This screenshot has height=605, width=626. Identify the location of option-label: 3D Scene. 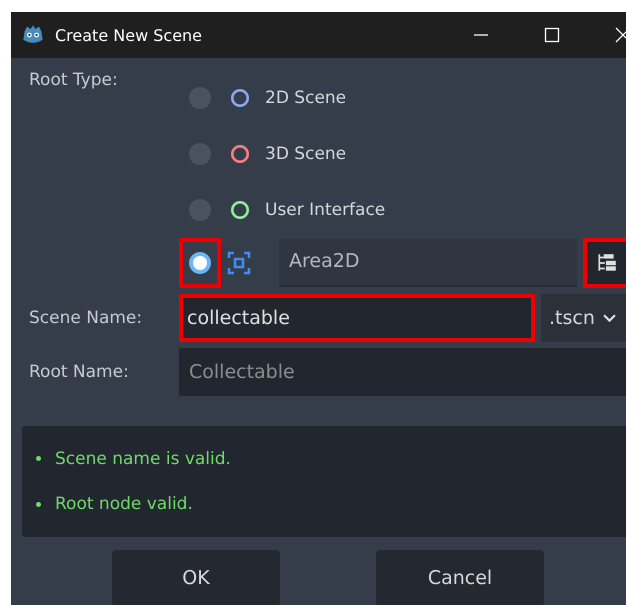
(305, 154).